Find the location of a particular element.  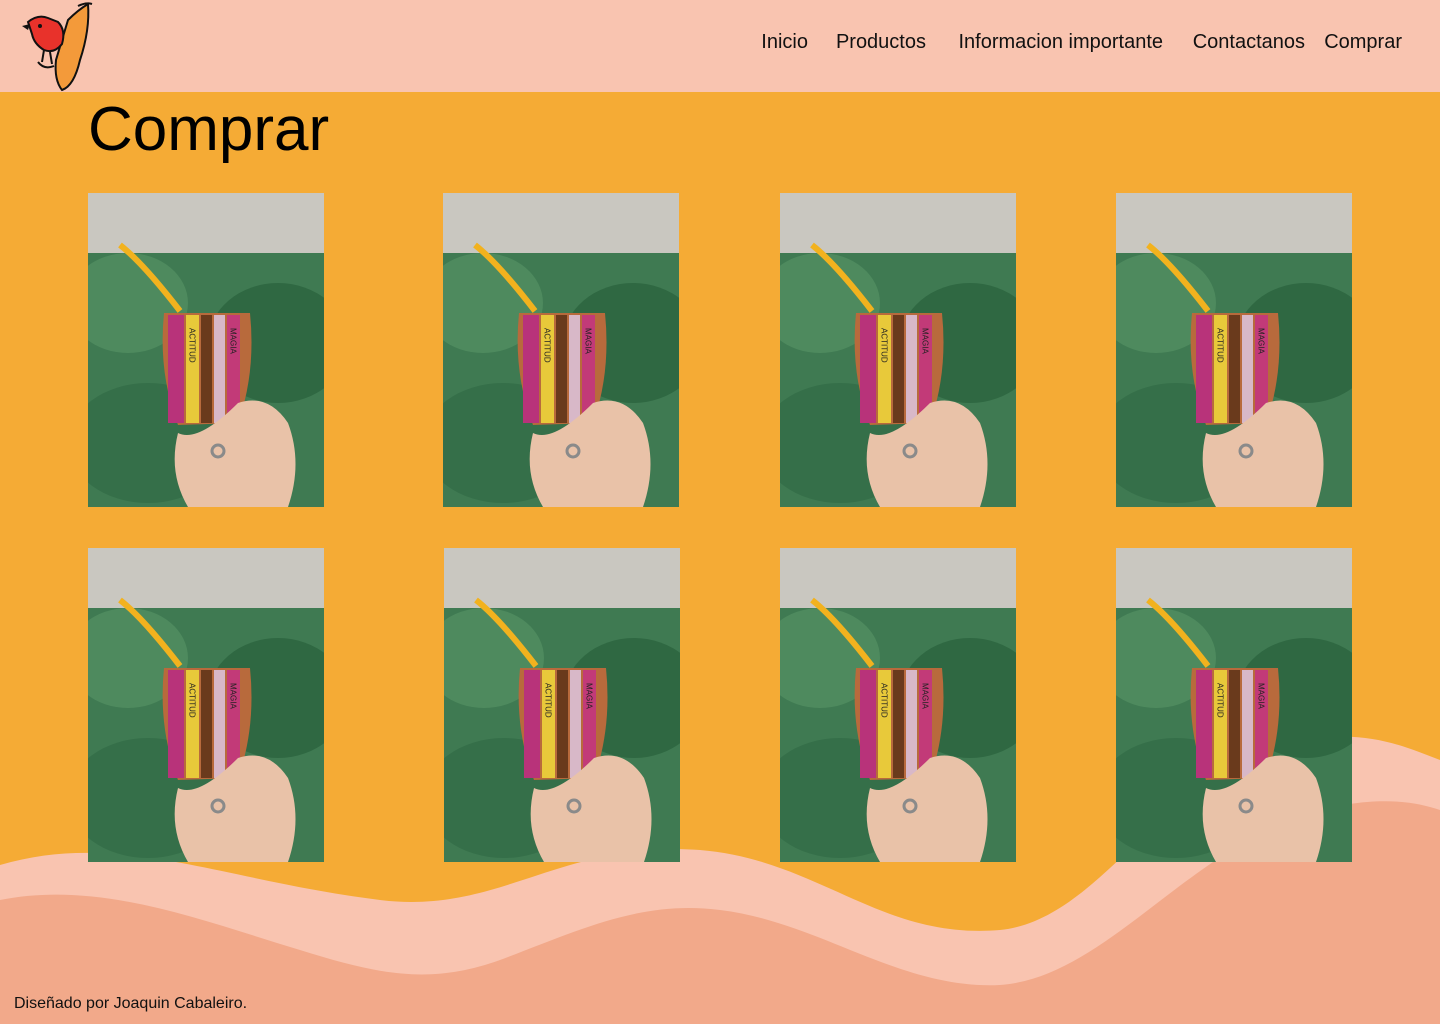

footer-credit: Diseñado por Joaquin Cabaleiro. is located at coordinates (131, 1003).